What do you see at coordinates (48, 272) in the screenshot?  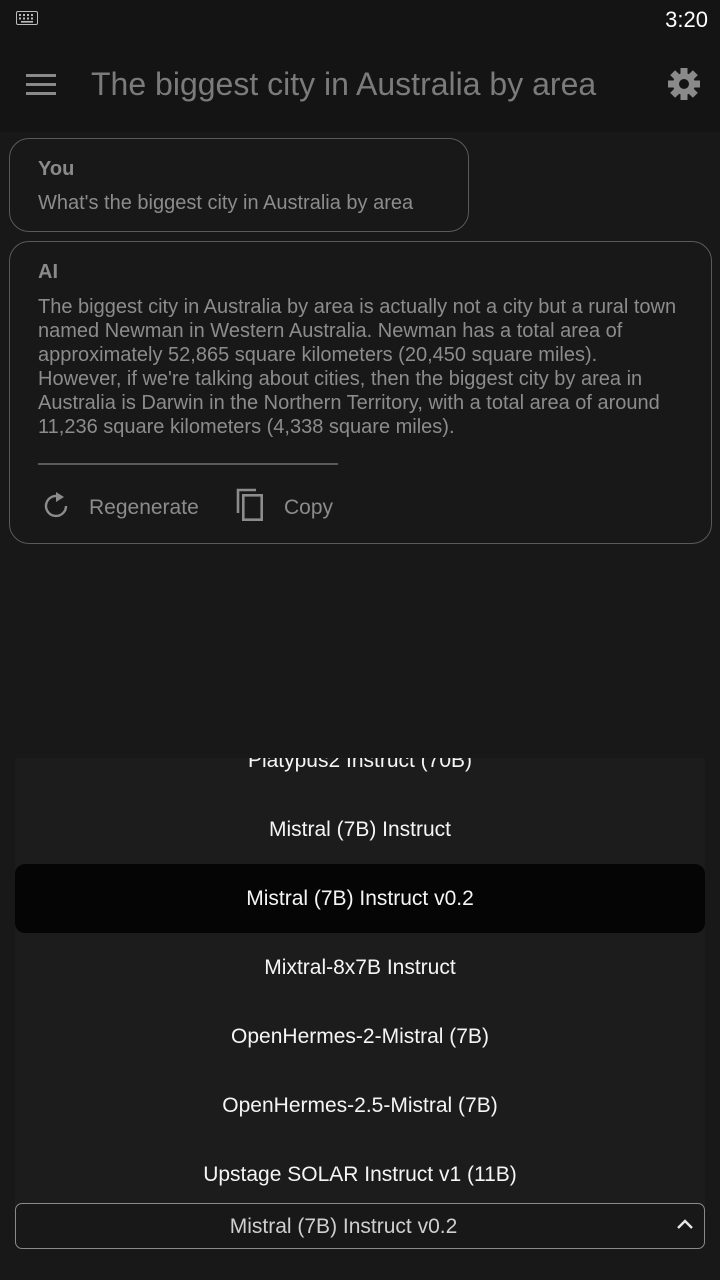 I see `ai-sender-label: AI` at bounding box center [48, 272].